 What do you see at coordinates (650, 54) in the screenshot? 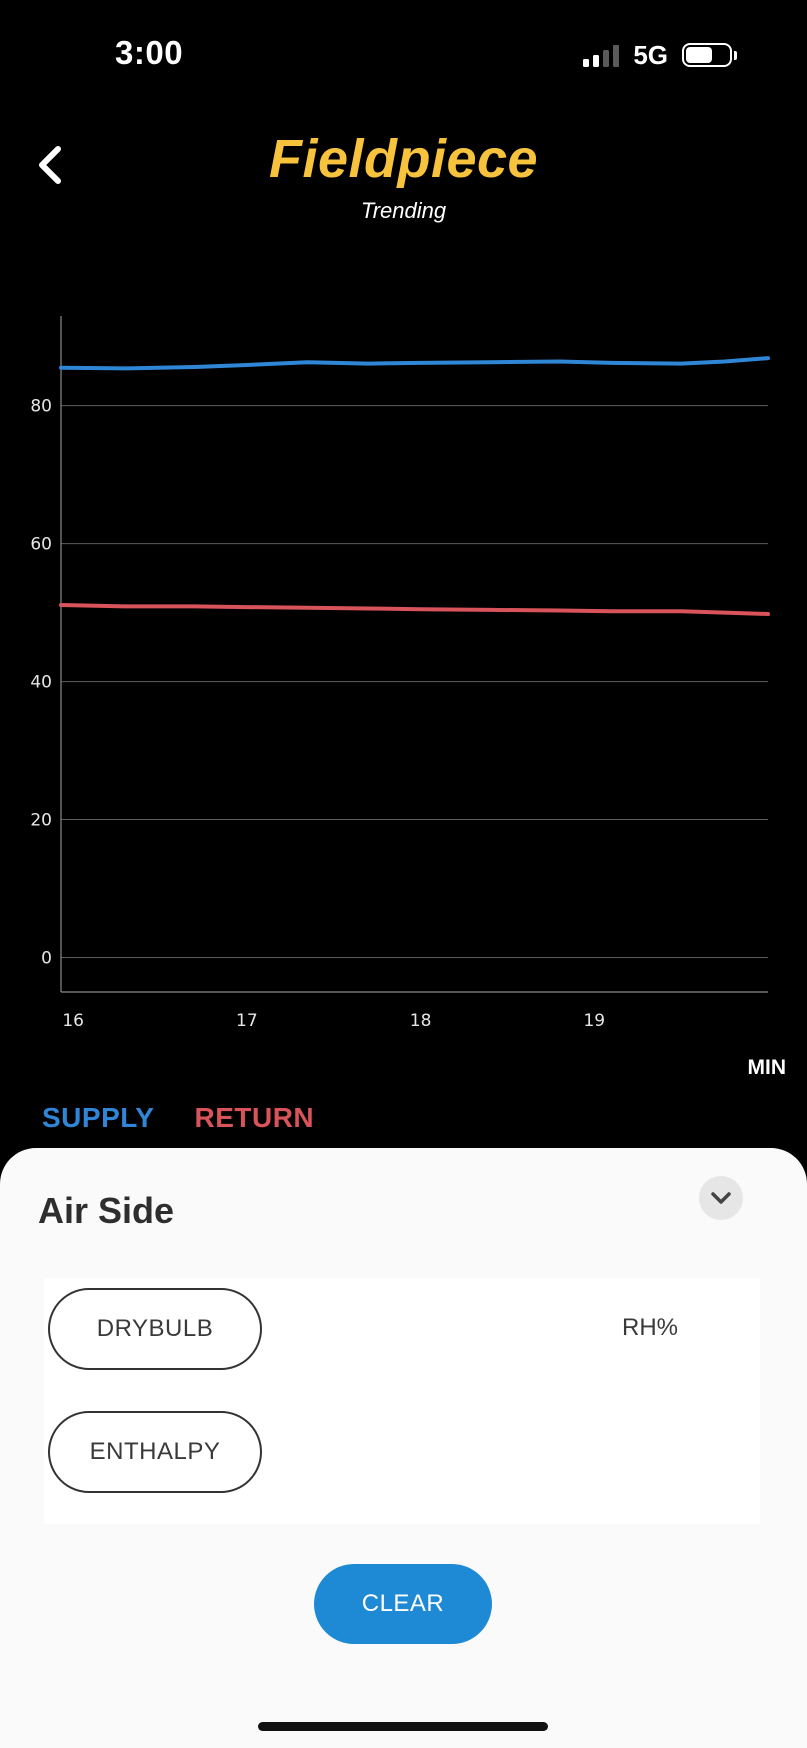
I see `network-type: 5G` at bounding box center [650, 54].